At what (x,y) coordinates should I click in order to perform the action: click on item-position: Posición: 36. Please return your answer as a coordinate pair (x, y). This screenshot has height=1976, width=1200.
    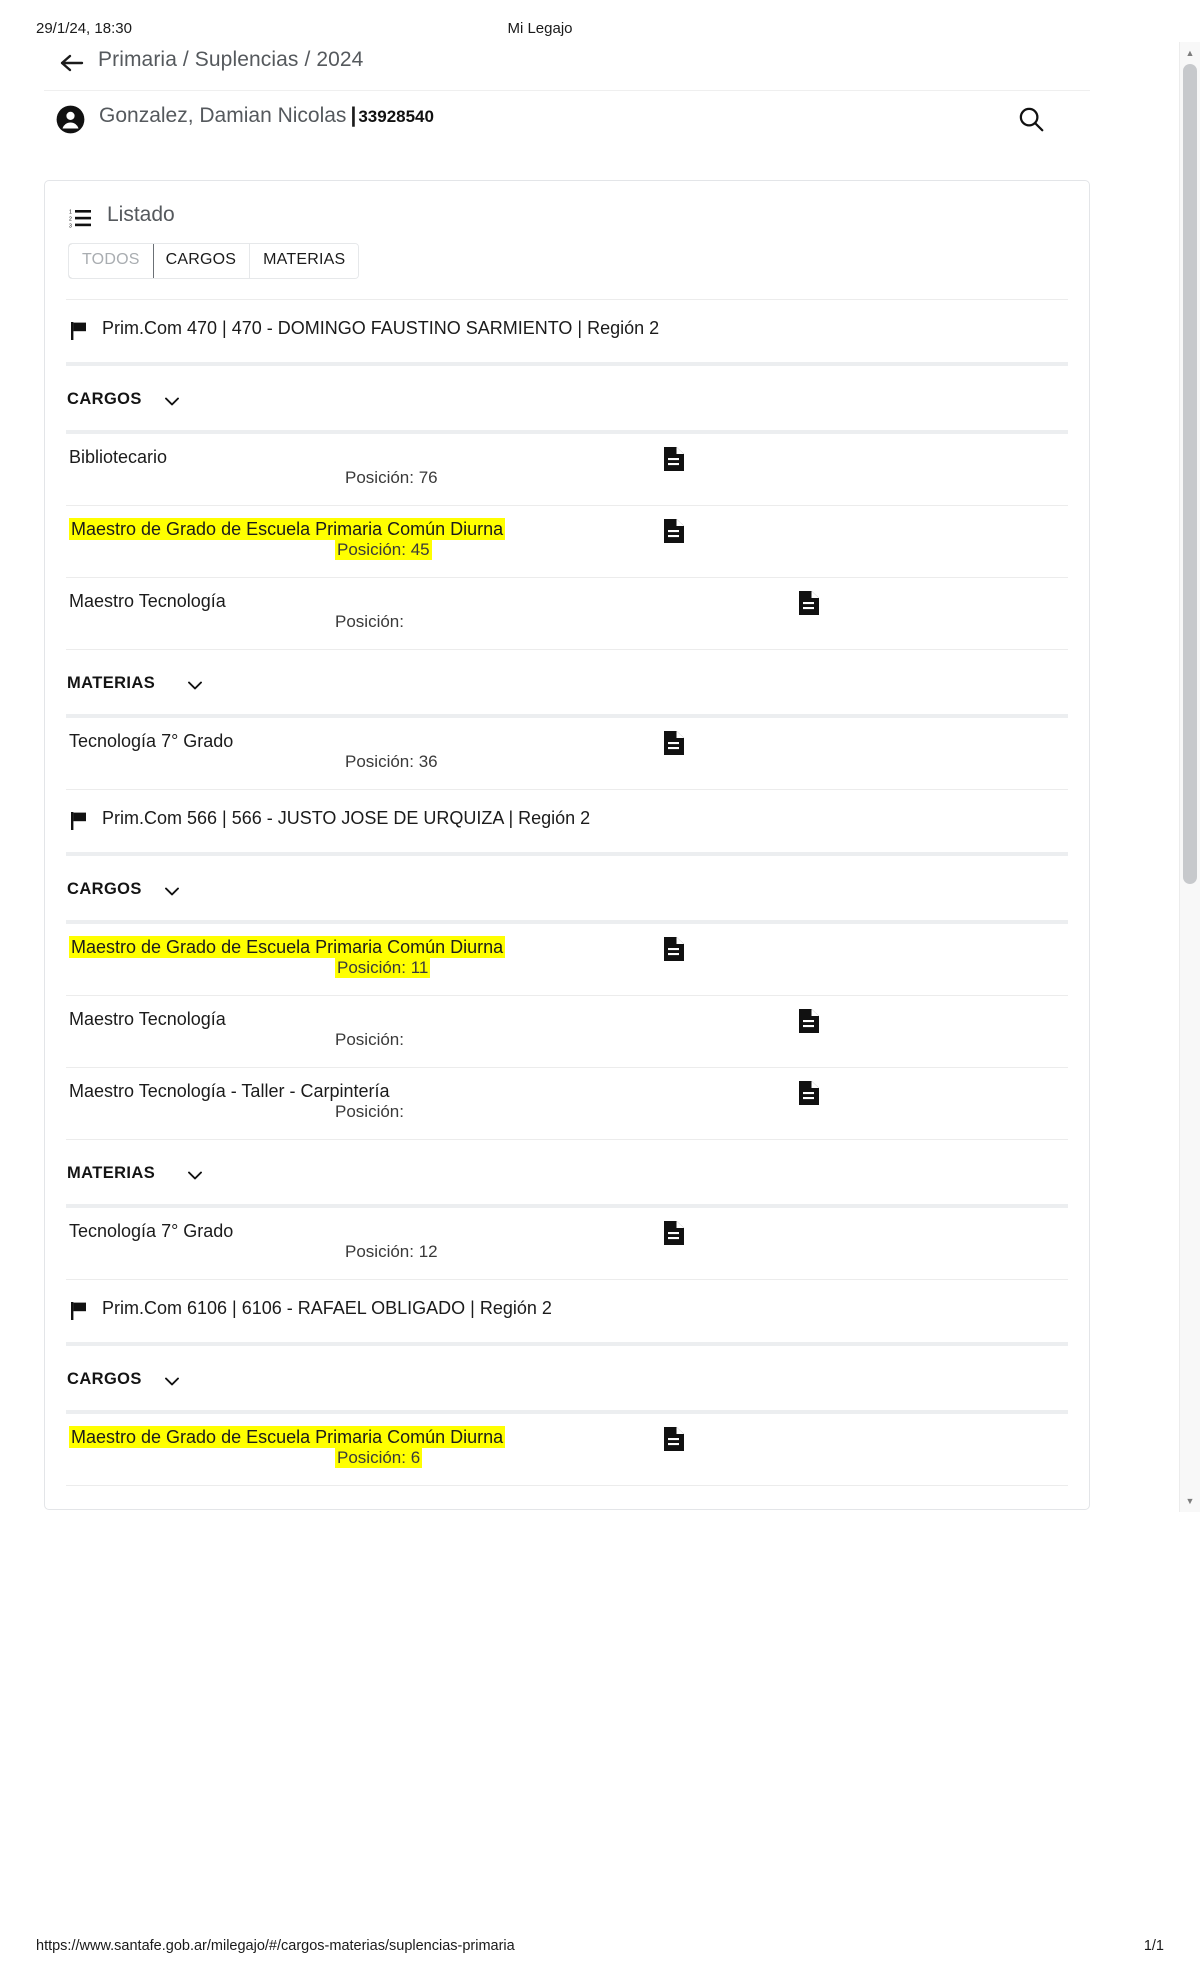
    Looking at the image, I should click on (391, 761).